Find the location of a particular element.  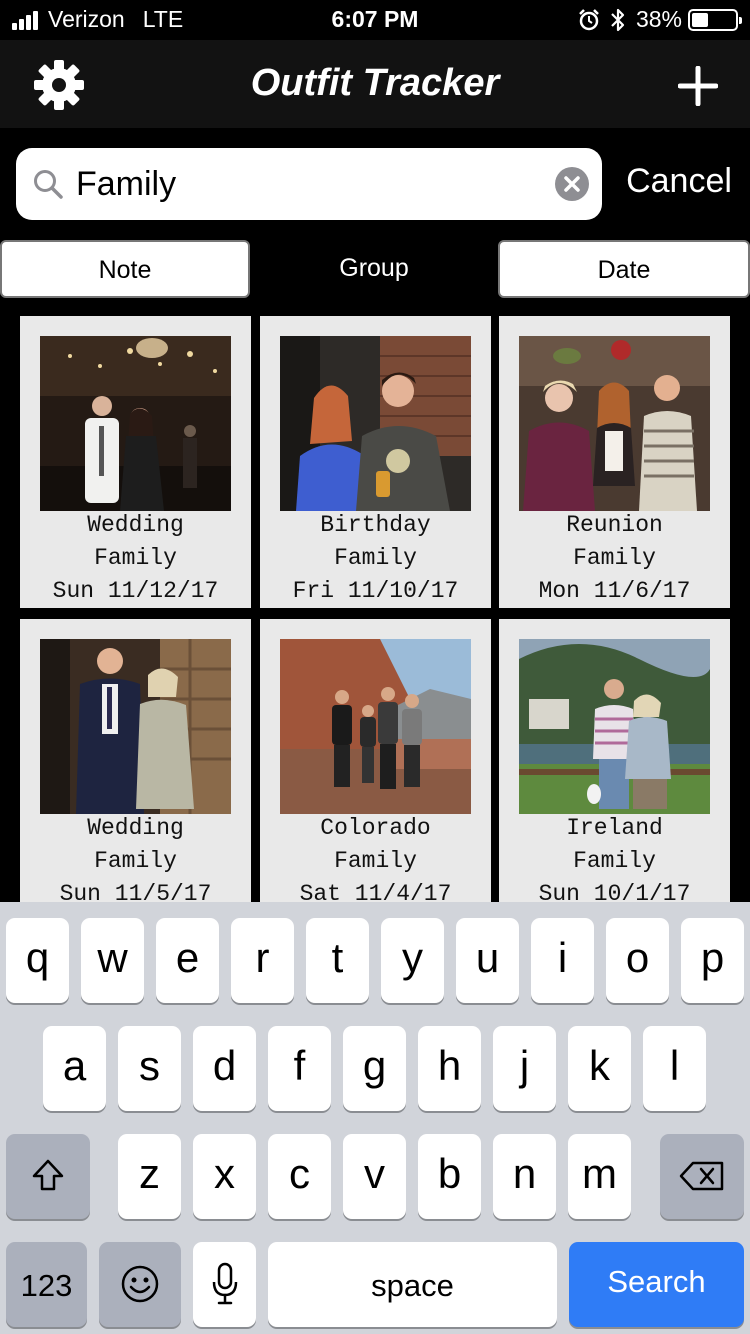

key-u: u is located at coordinates (487, 960).